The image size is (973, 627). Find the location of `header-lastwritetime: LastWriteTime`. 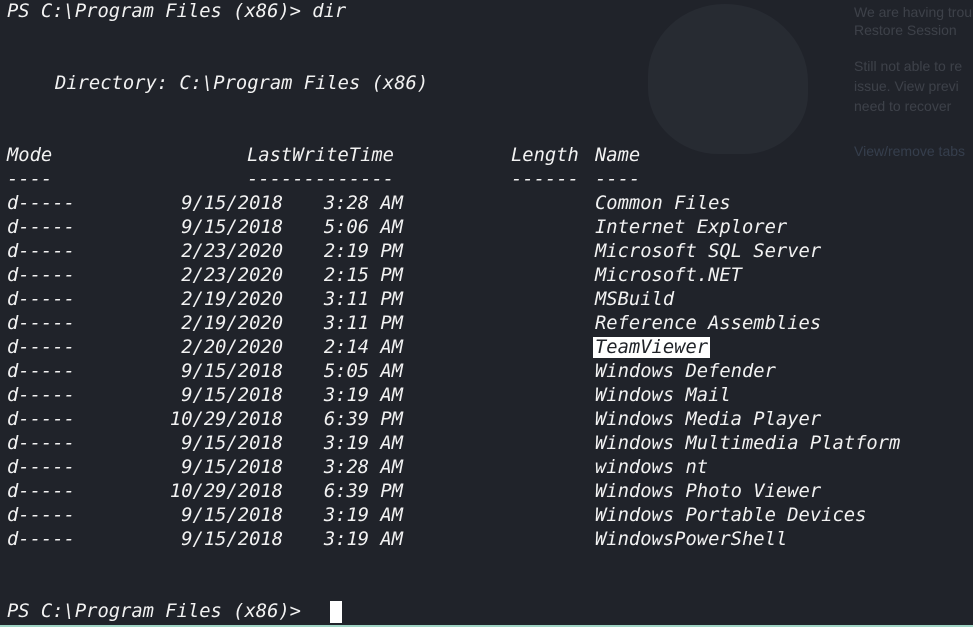

header-lastwritetime: LastWriteTime is located at coordinates (320, 155).